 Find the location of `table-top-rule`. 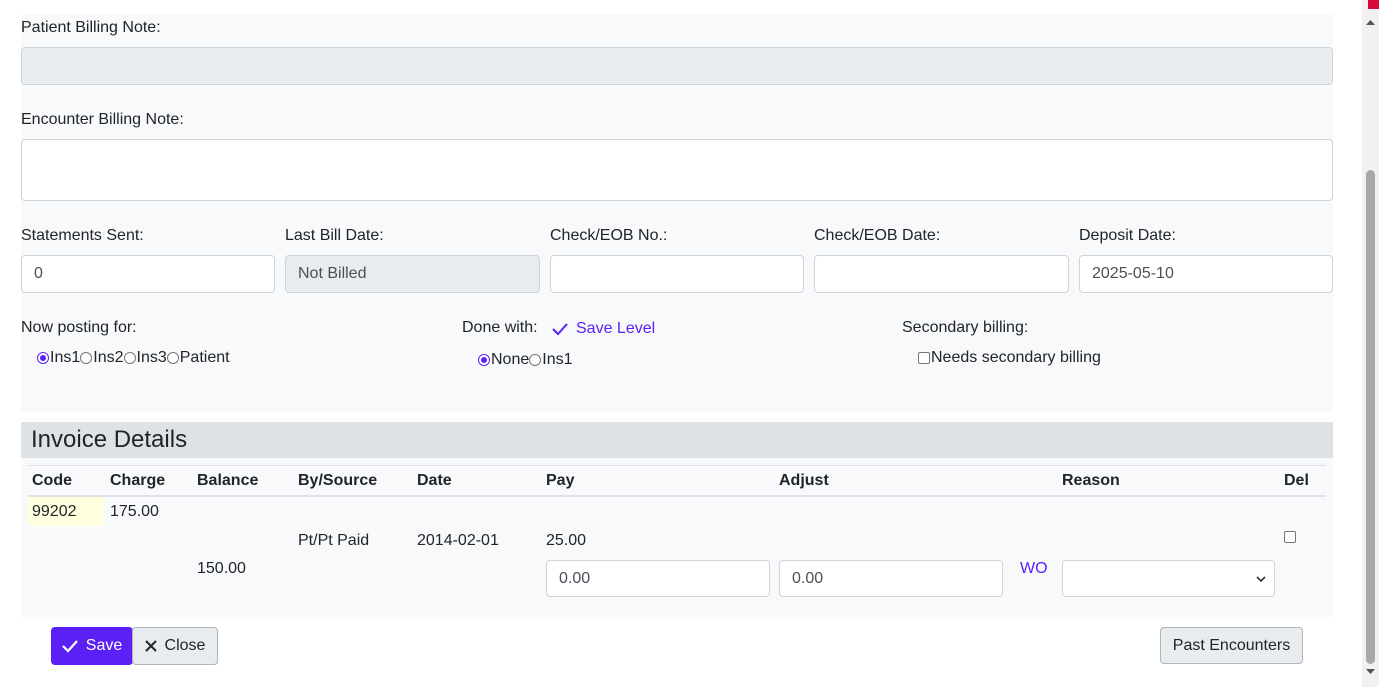

table-top-rule is located at coordinates (677, 465).